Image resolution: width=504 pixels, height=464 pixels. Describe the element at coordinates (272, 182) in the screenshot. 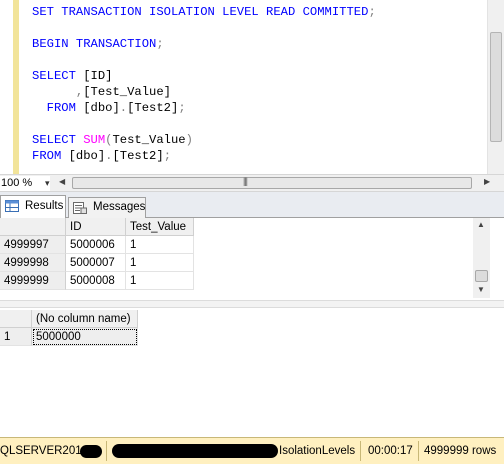

I see `horizontal-scroll-thumb: |||` at that location.